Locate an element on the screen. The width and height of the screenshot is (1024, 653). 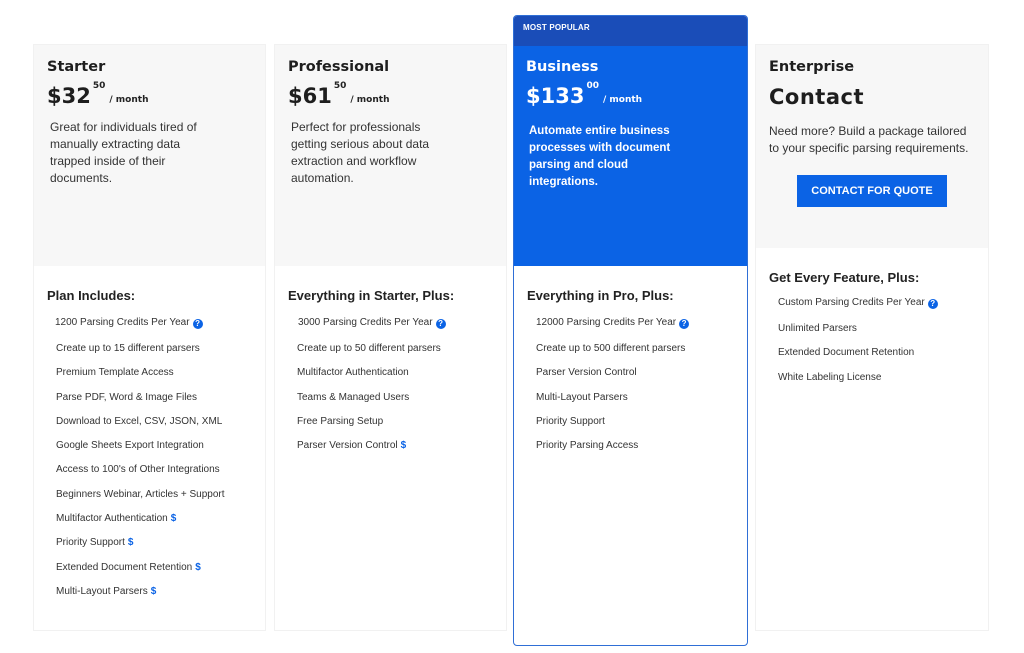
feature-item: Create up to 15 different parsers is located at coordinates (128, 348).